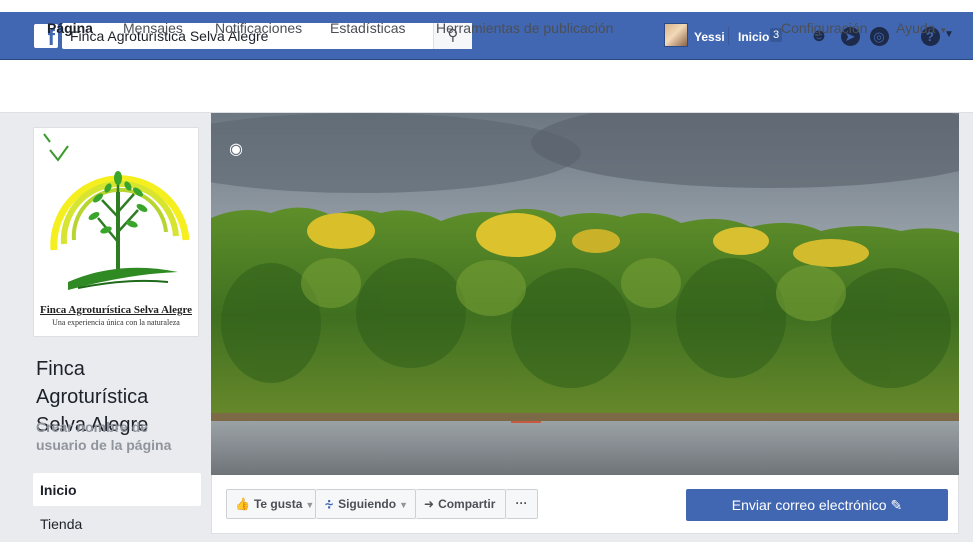  What do you see at coordinates (367, 28) in the screenshot?
I see `tab-estadisticas: Estadísticas` at bounding box center [367, 28].